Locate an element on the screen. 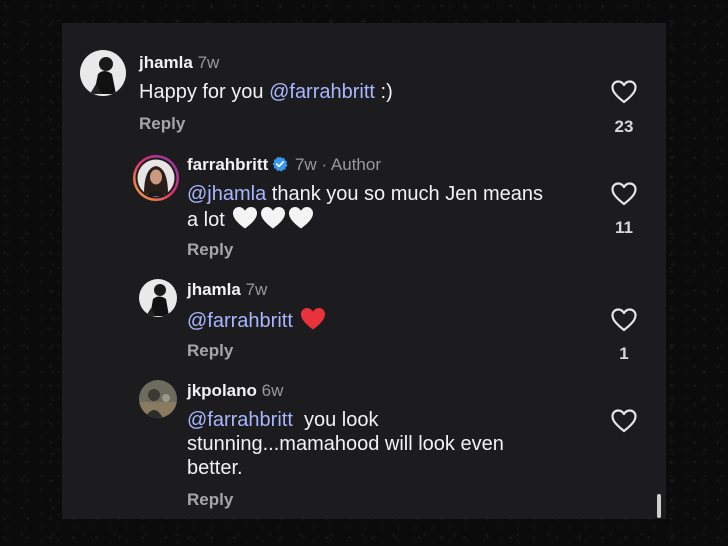 The width and height of the screenshot is (728, 546). like-count: 1 is located at coordinates (624, 353).